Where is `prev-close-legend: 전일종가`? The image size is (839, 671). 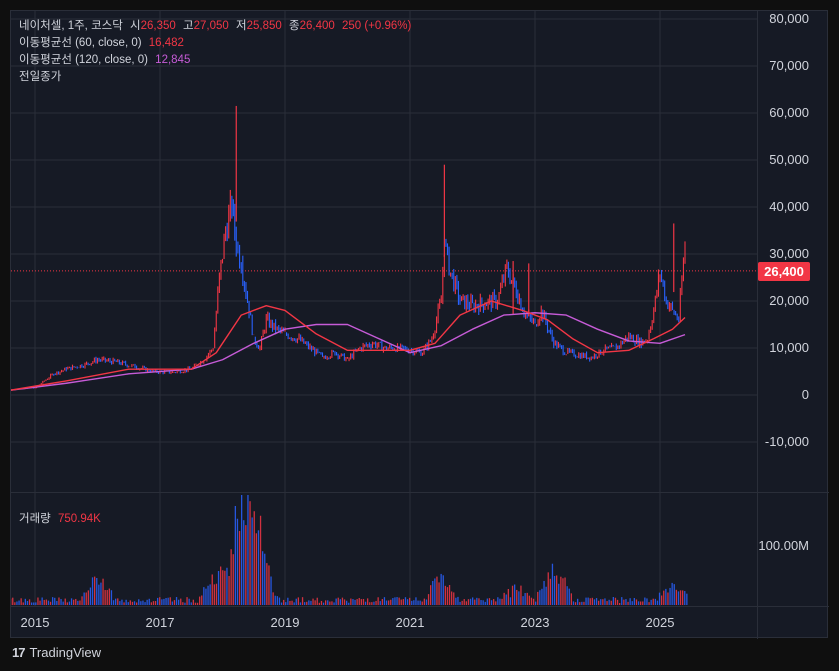 prev-close-legend: 전일종가 is located at coordinates (42, 77).